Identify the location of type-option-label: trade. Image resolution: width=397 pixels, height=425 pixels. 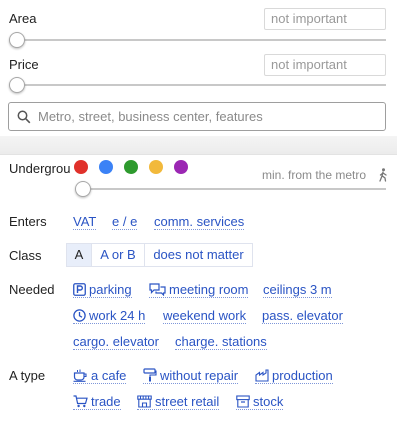
(106, 401).